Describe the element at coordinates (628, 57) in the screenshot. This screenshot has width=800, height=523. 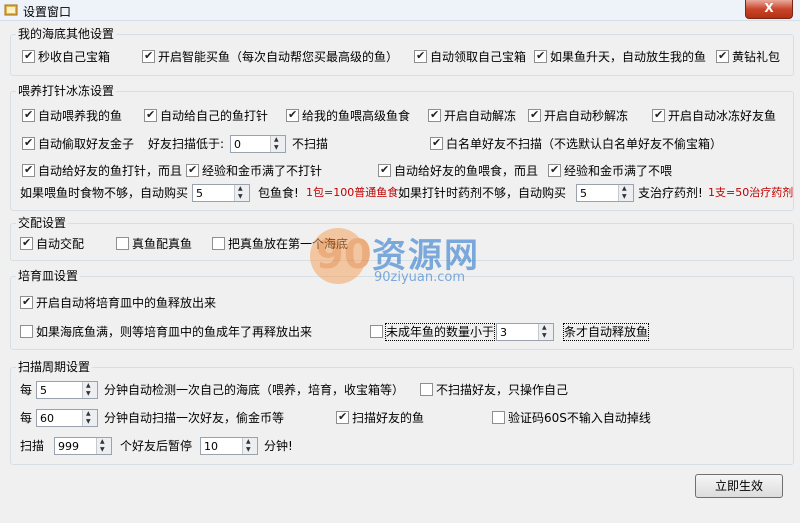
I see `checkbox-label: 如果鱼升天，自动放生我的鱼` at that location.